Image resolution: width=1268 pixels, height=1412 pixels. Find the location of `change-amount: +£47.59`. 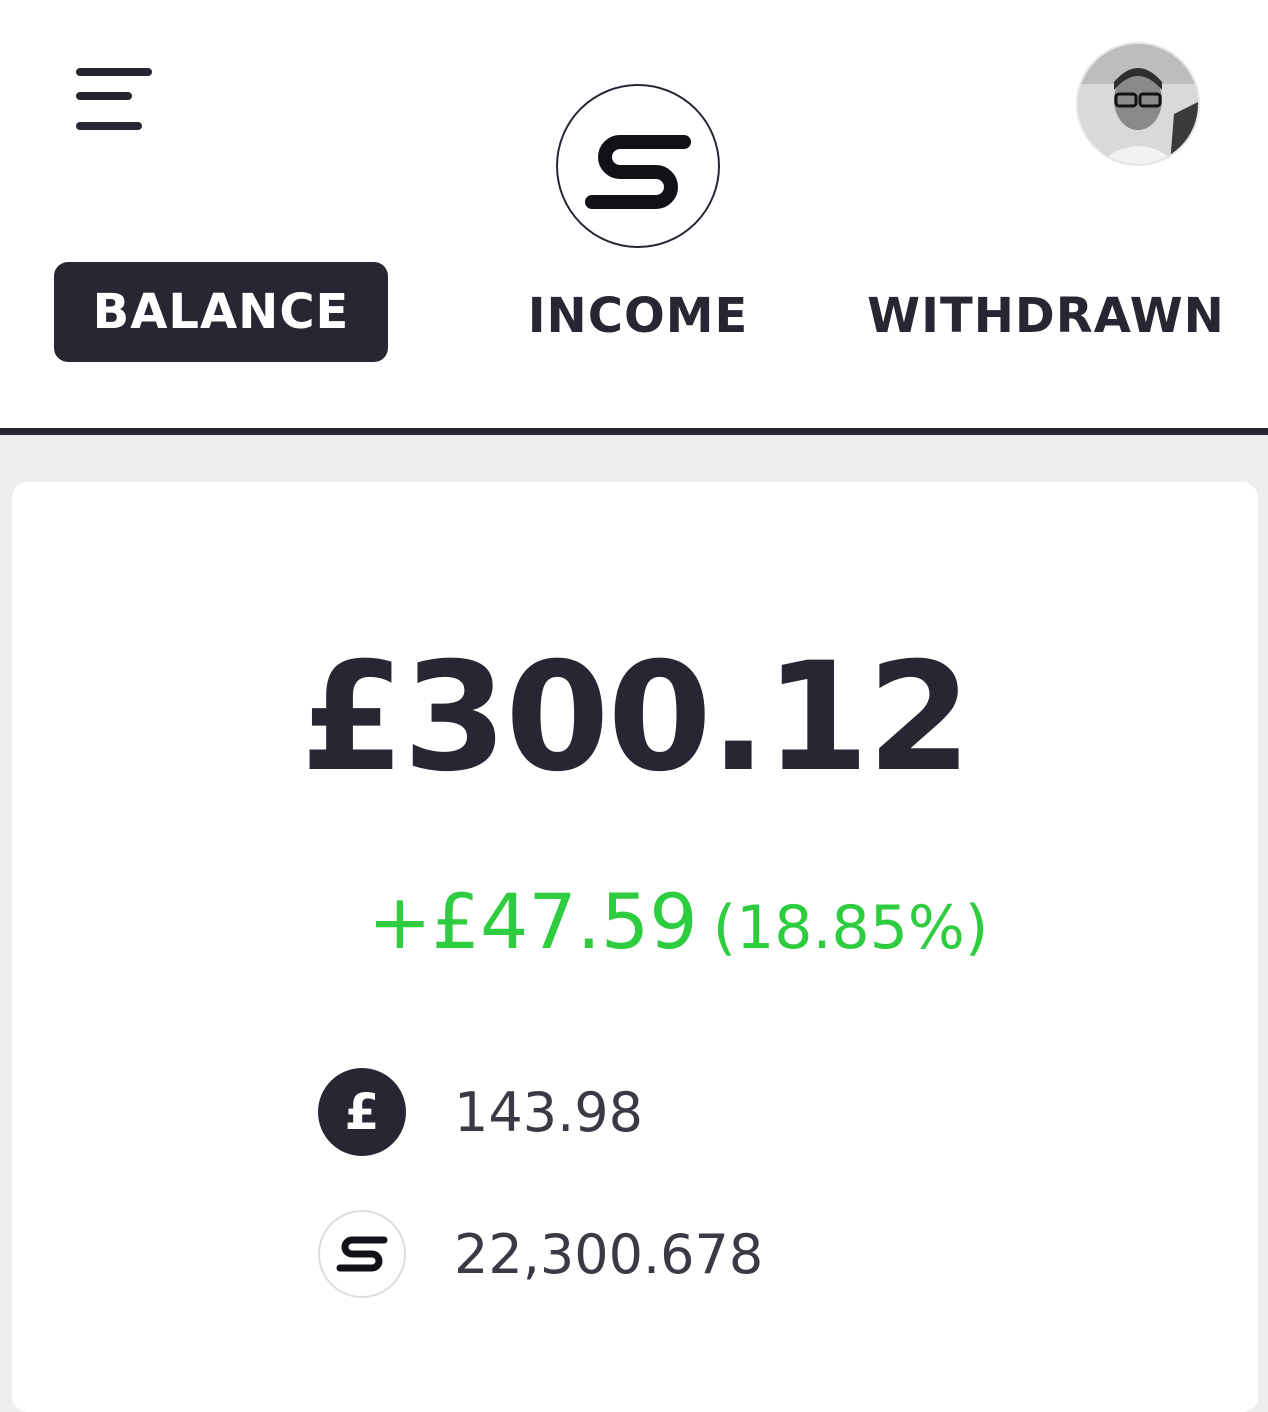

change-amount: +£47.59 is located at coordinates (533, 921).